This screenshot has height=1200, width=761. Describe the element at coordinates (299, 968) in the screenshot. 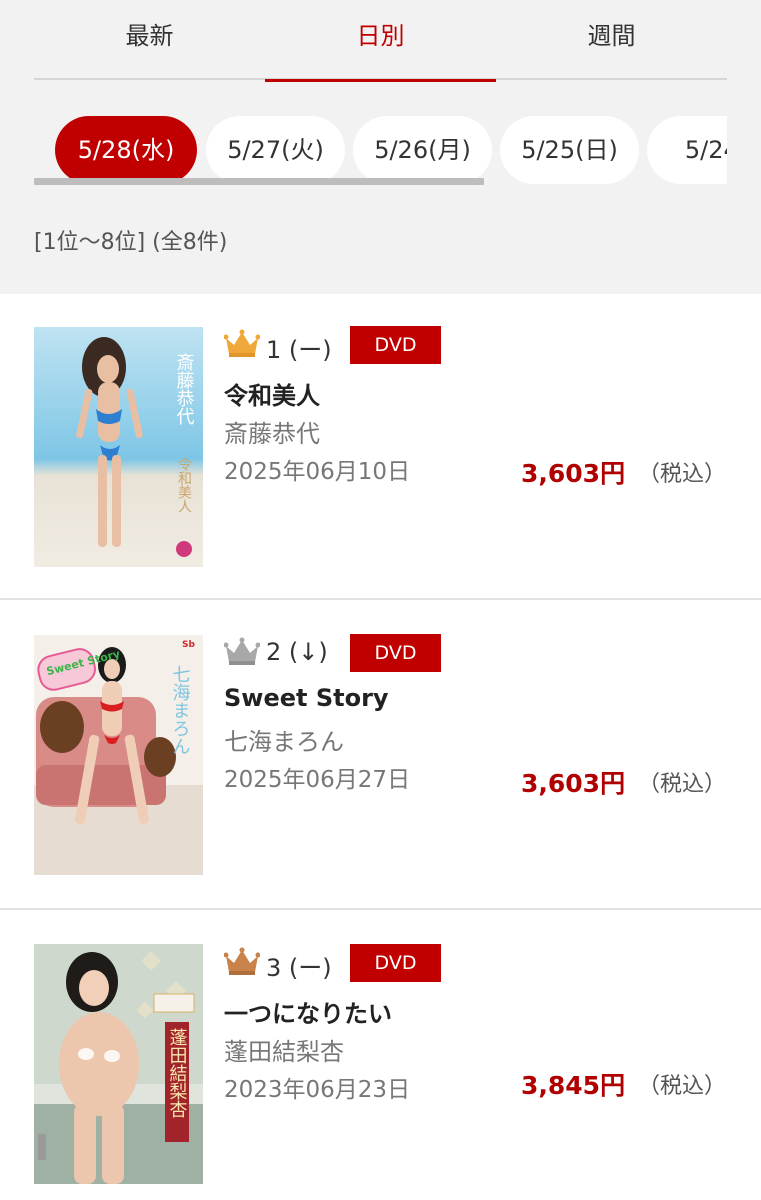

I see `rank-text: 3 (ー)` at that location.